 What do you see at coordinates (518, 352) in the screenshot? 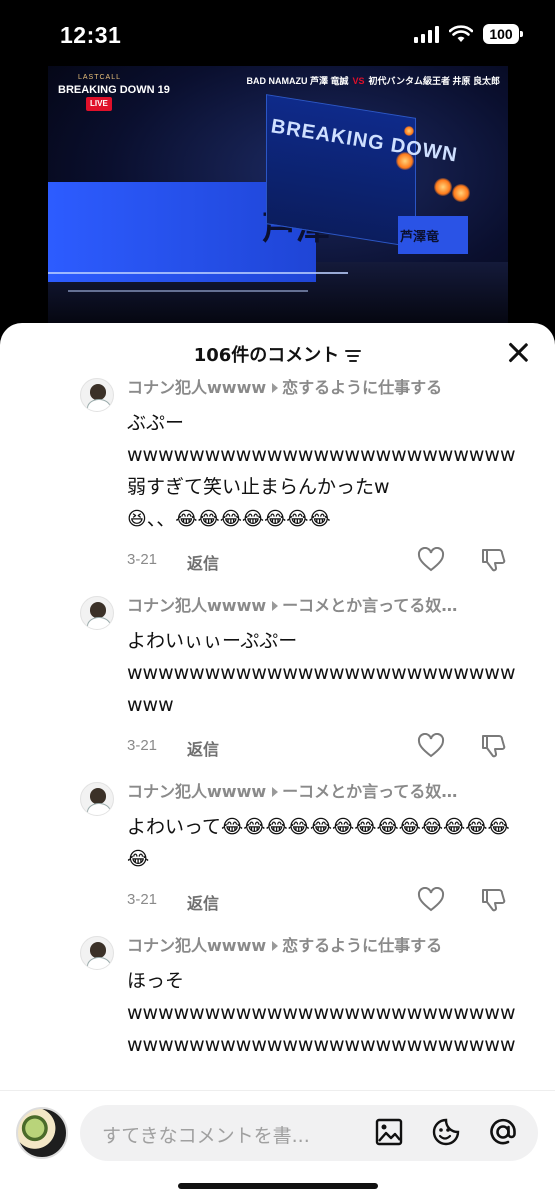
I see `close-button` at bounding box center [518, 352].